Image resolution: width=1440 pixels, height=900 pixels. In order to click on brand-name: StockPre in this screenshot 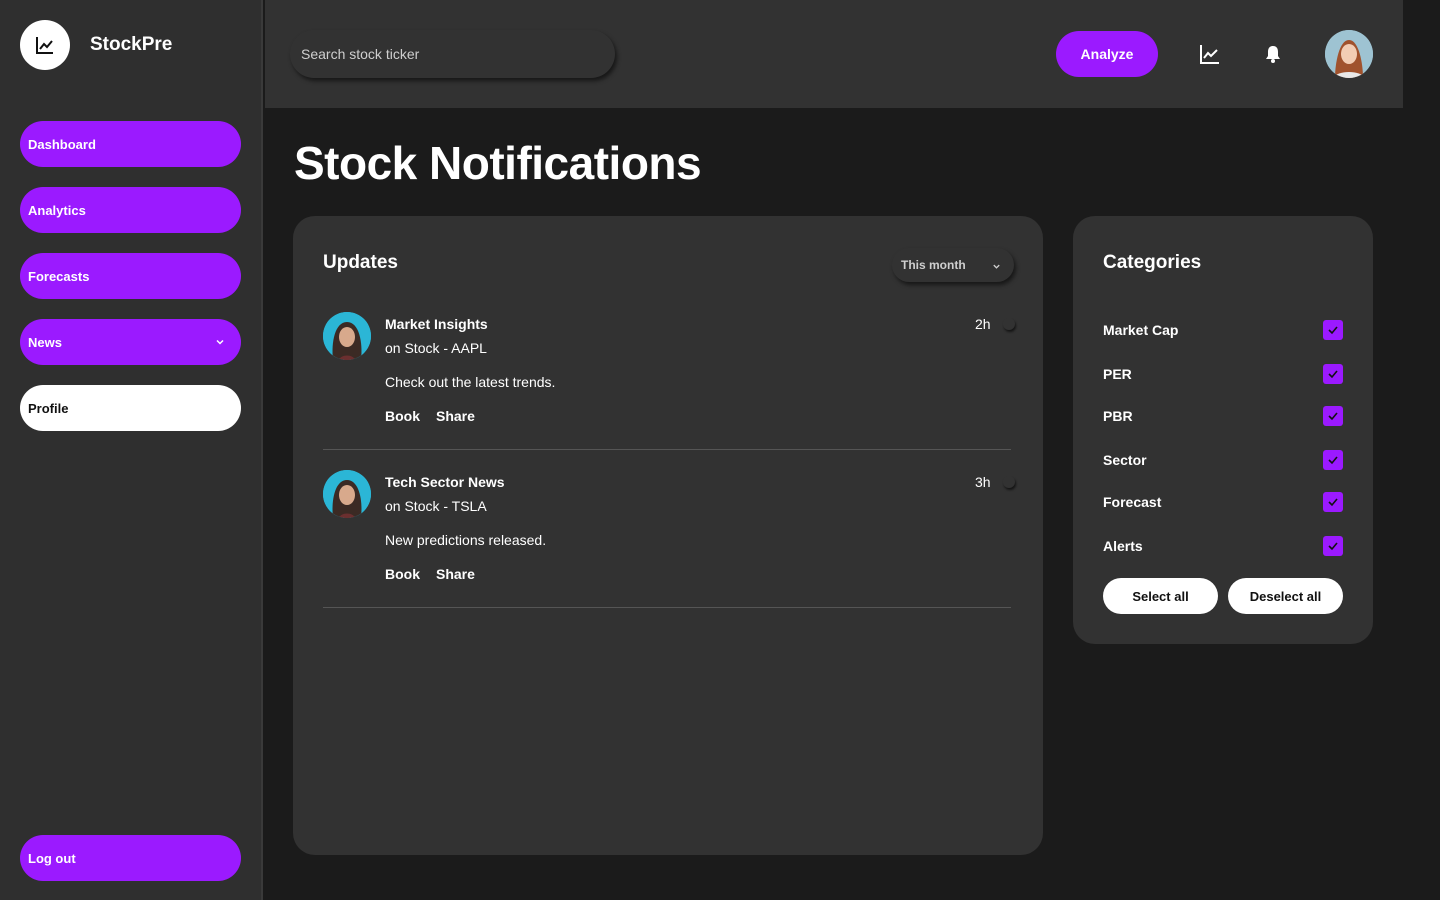, I will do `click(131, 44)`.